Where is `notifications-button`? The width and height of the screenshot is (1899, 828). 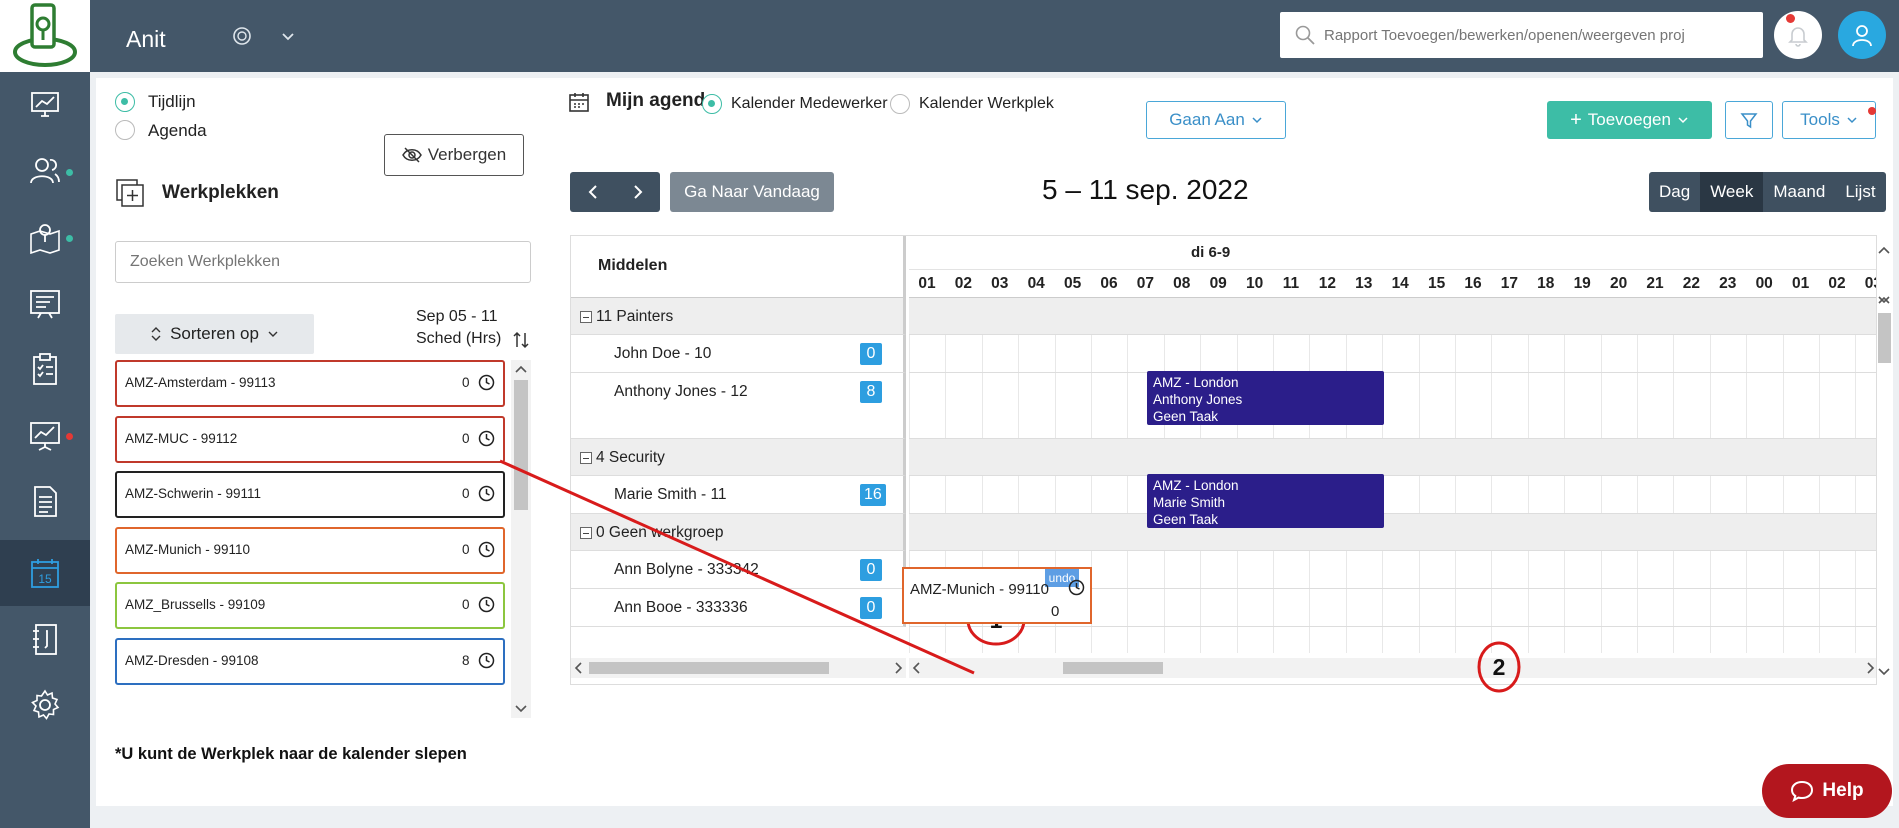 notifications-button is located at coordinates (1798, 35).